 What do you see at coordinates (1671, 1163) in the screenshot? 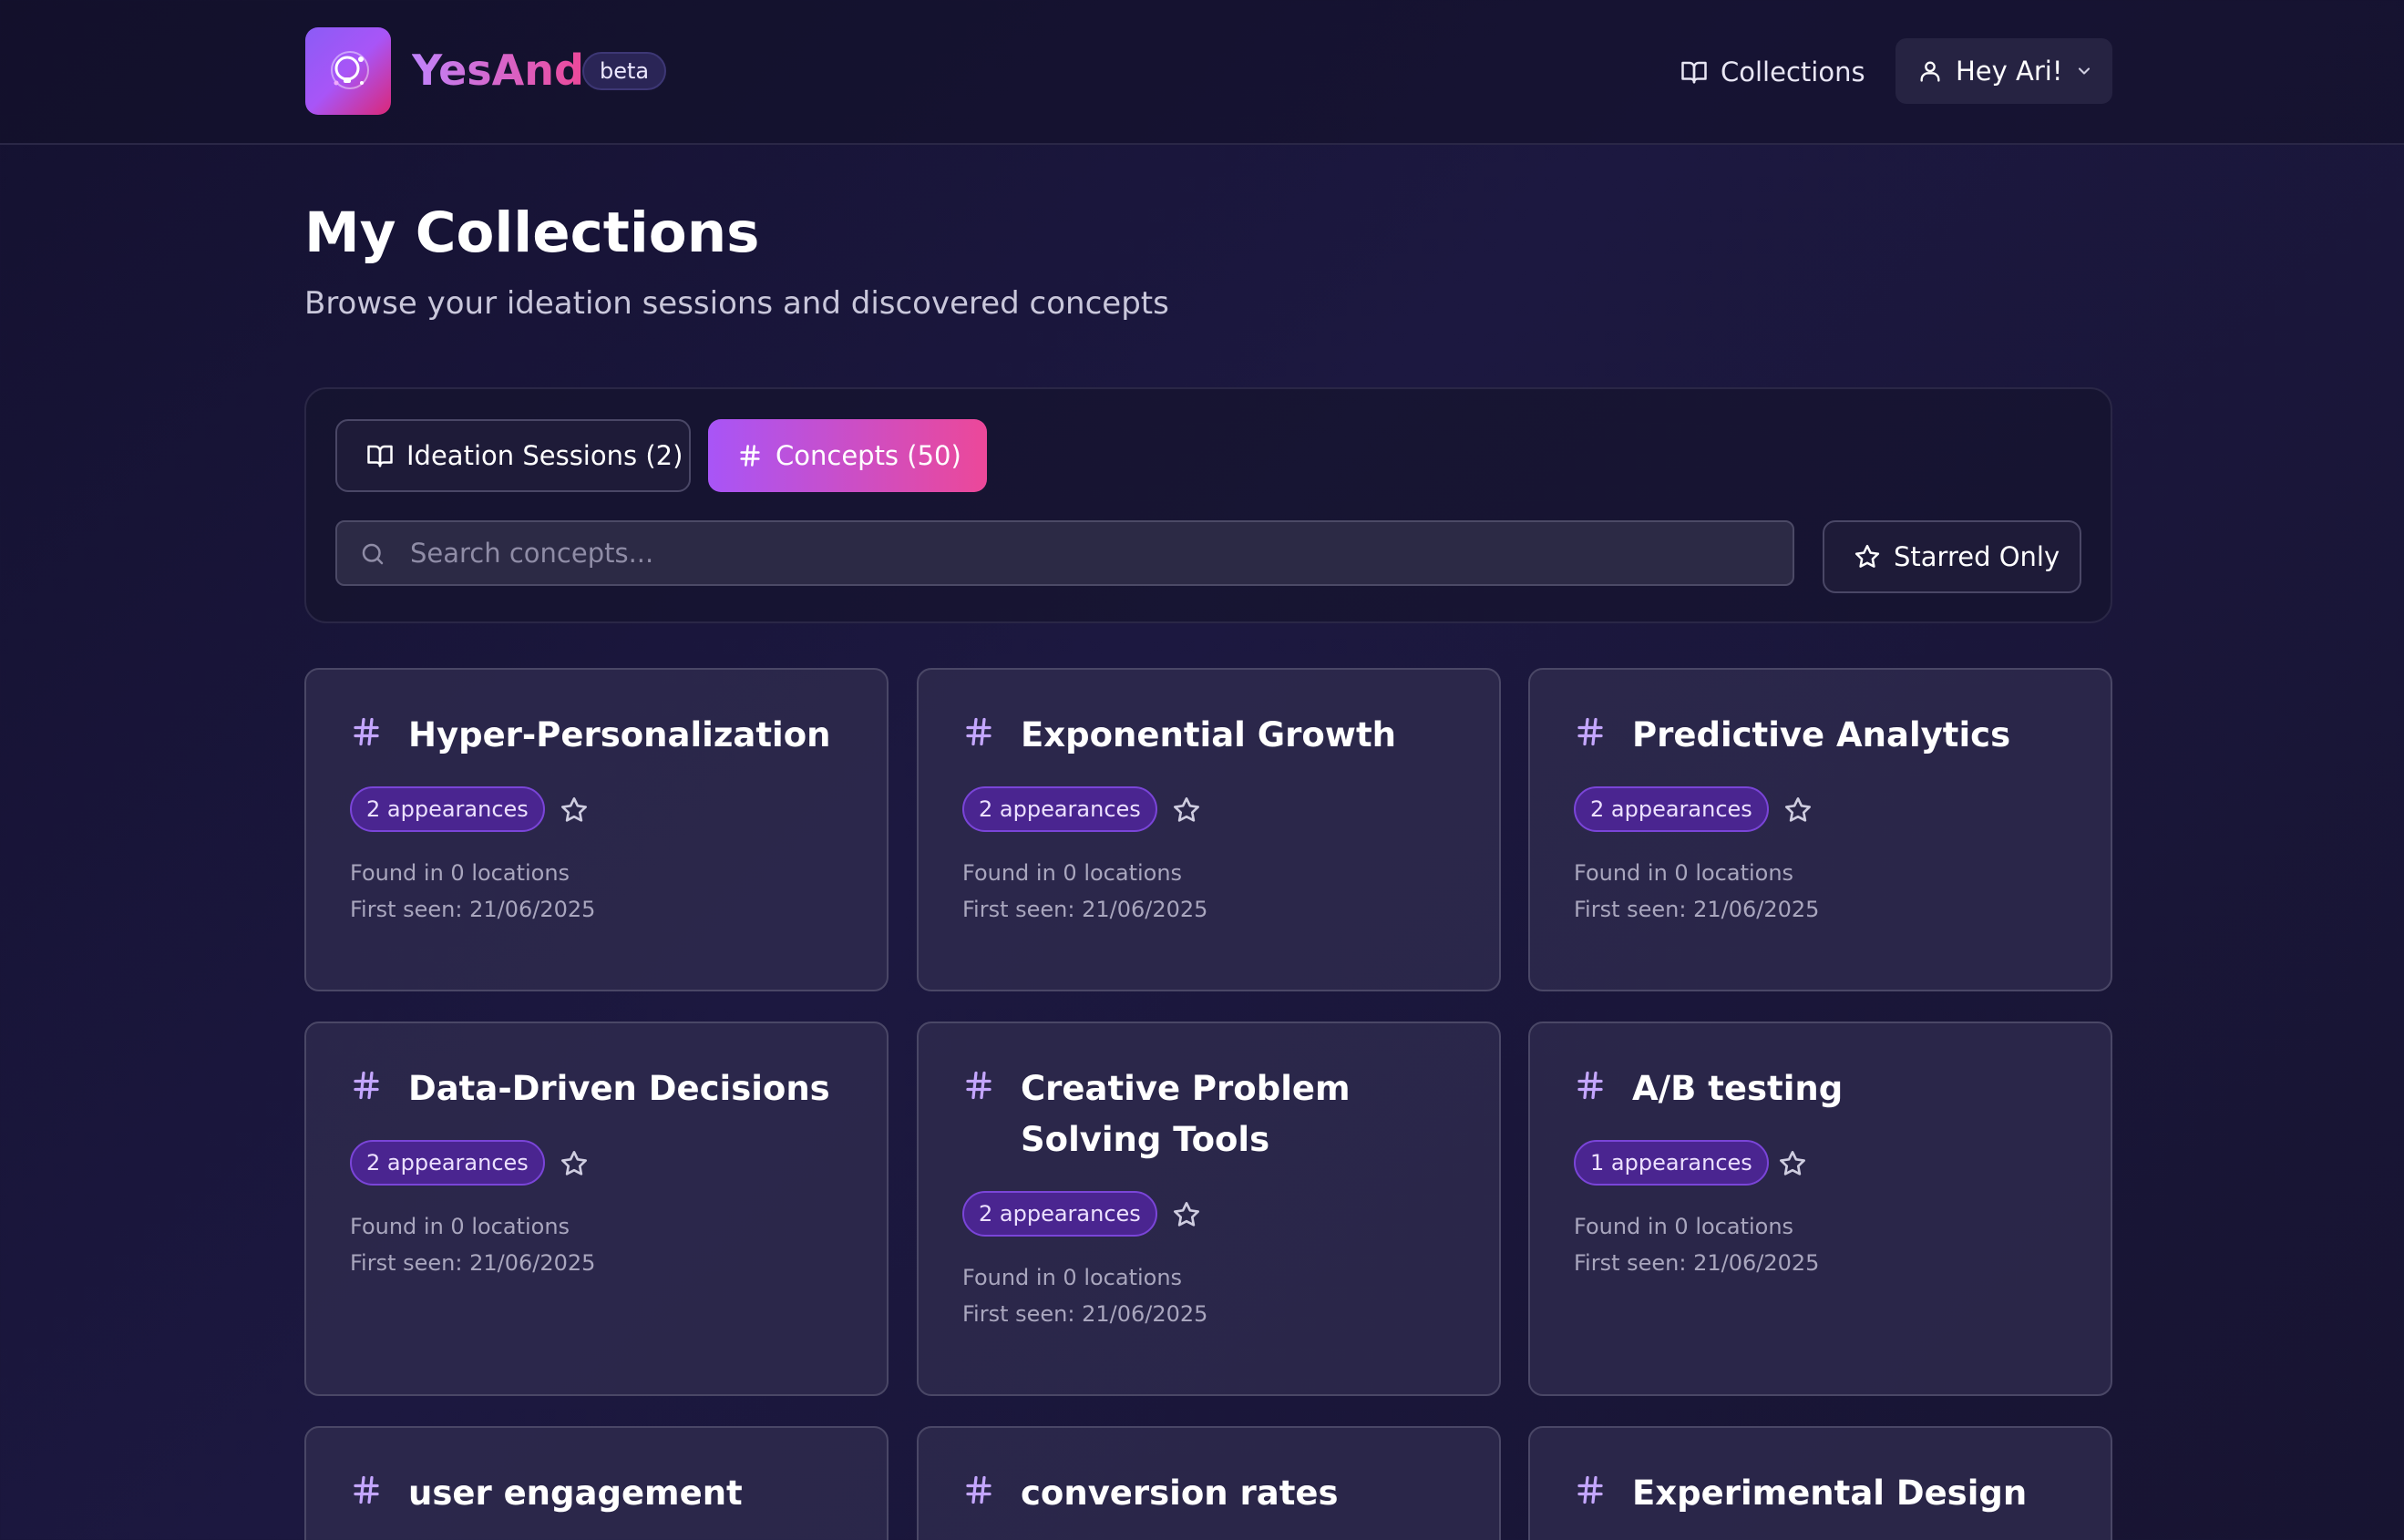
I see `appearances-badge: 1 appearances` at bounding box center [1671, 1163].